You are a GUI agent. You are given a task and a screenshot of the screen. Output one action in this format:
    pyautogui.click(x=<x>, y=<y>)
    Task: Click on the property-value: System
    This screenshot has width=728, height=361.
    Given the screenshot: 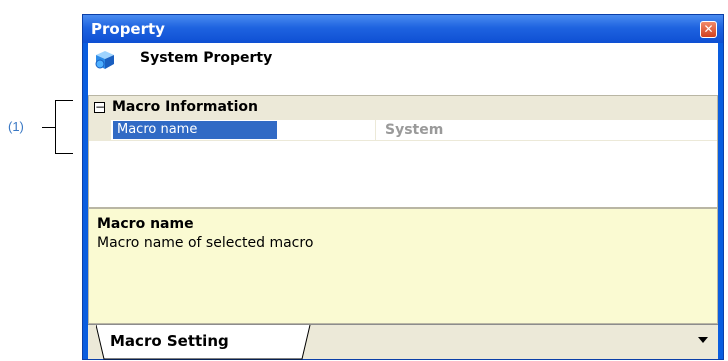 What is the action you would take?
    pyautogui.click(x=414, y=130)
    